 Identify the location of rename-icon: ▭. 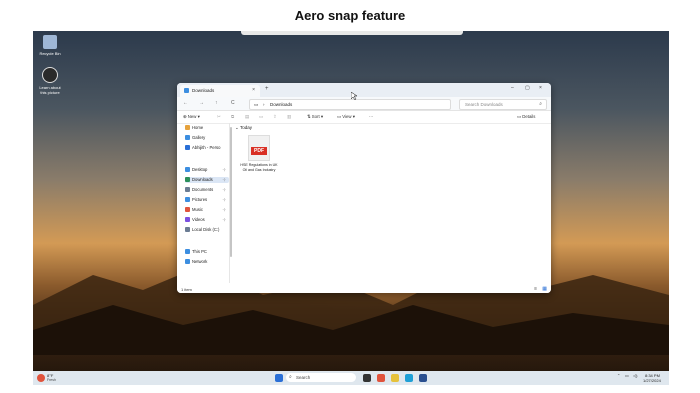
(261, 117).